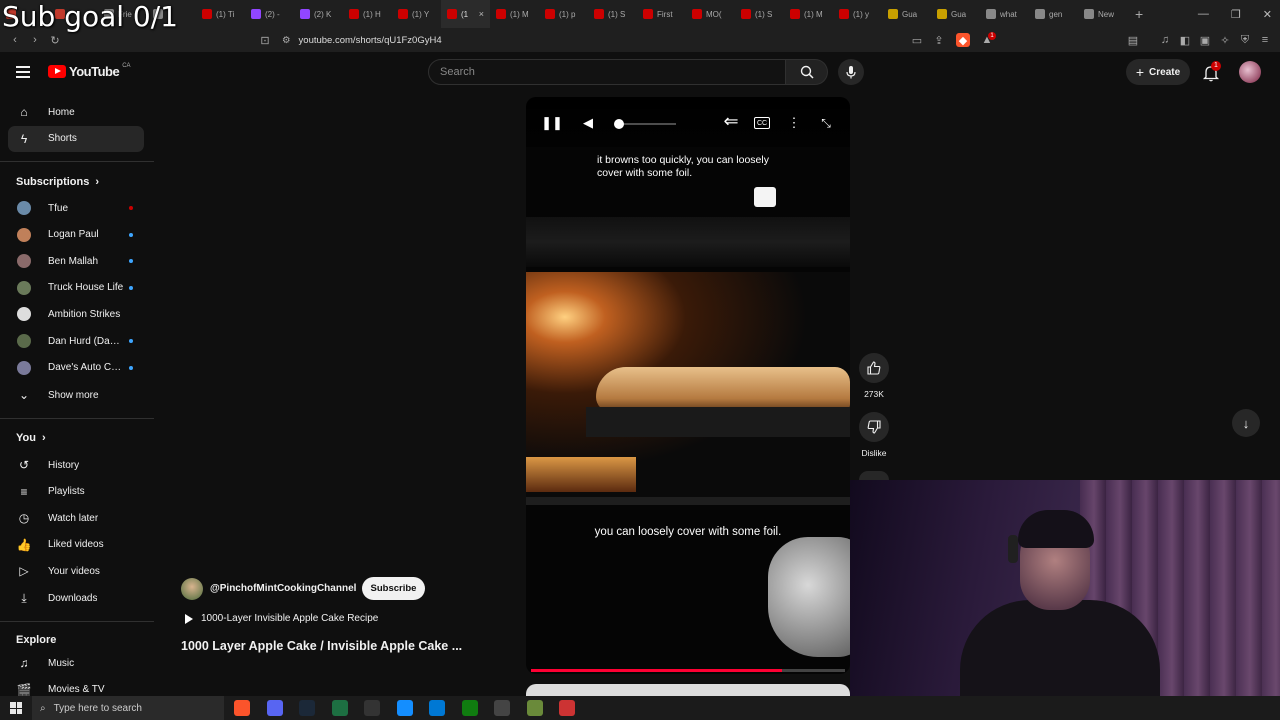 The height and width of the screenshot is (720, 1280). Describe the element at coordinates (688, 670) in the screenshot. I see `video-progress-bar` at that location.